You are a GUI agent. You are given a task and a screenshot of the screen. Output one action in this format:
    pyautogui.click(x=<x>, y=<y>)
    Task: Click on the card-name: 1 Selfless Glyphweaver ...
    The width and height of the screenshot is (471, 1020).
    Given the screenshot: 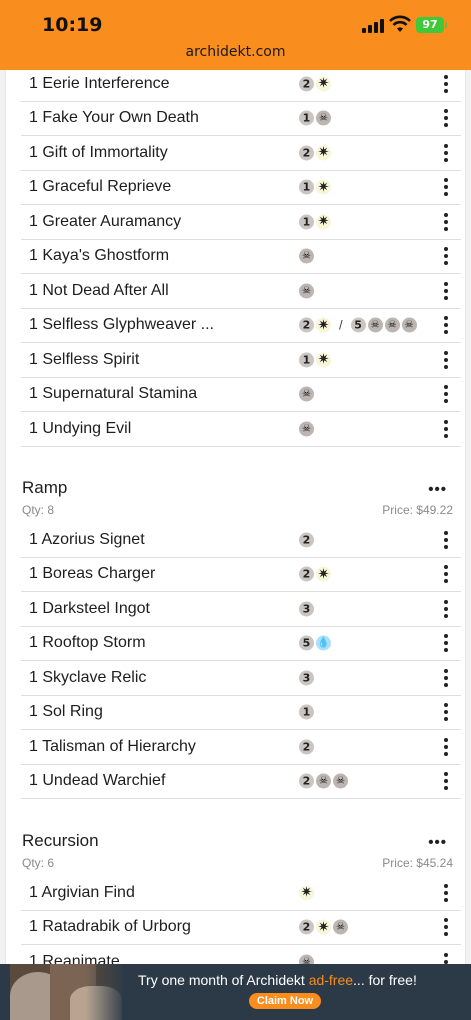 What is the action you would take?
    pyautogui.click(x=121, y=325)
    